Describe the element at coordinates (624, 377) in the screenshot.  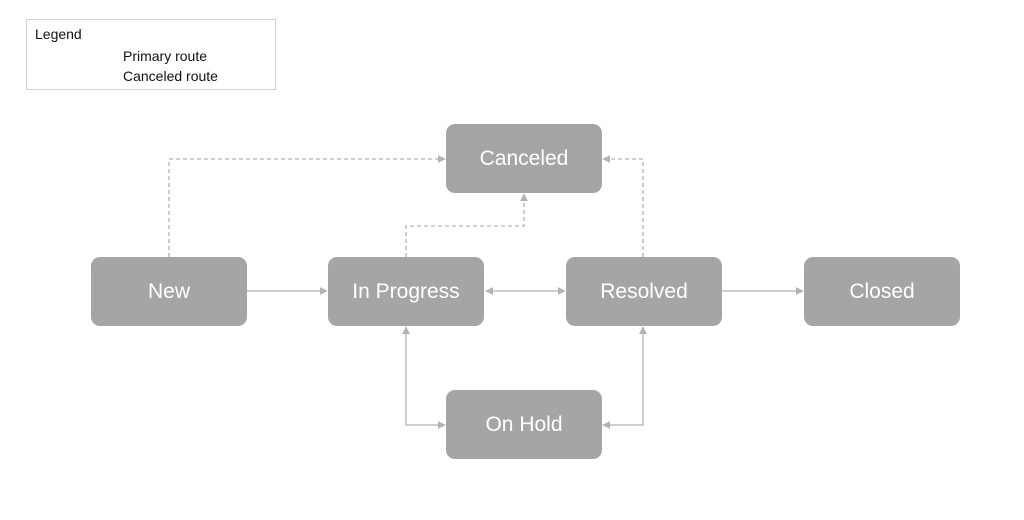
I see `edge-resolved-onhold` at that location.